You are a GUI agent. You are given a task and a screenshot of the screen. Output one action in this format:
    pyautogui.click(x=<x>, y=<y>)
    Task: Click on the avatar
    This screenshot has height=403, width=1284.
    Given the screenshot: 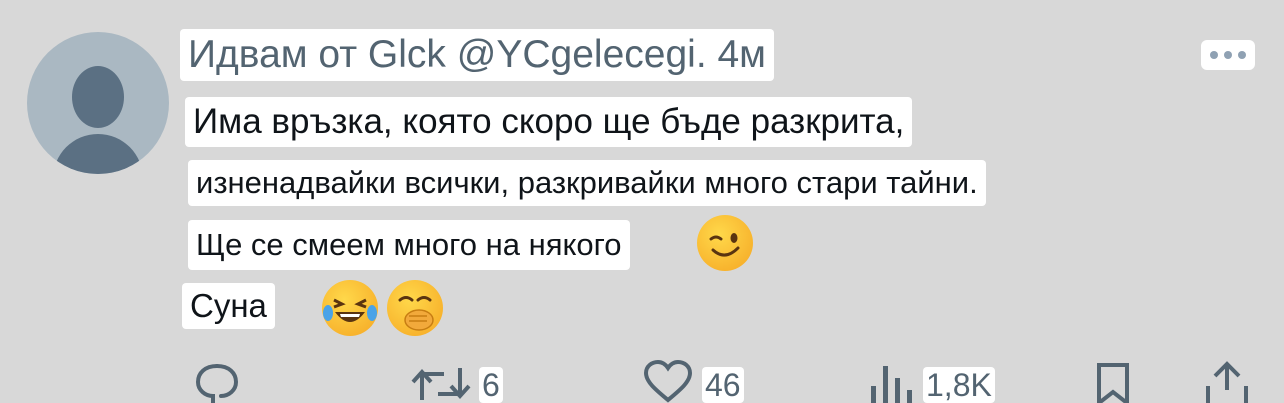 What is the action you would take?
    pyautogui.click(x=98, y=103)
    